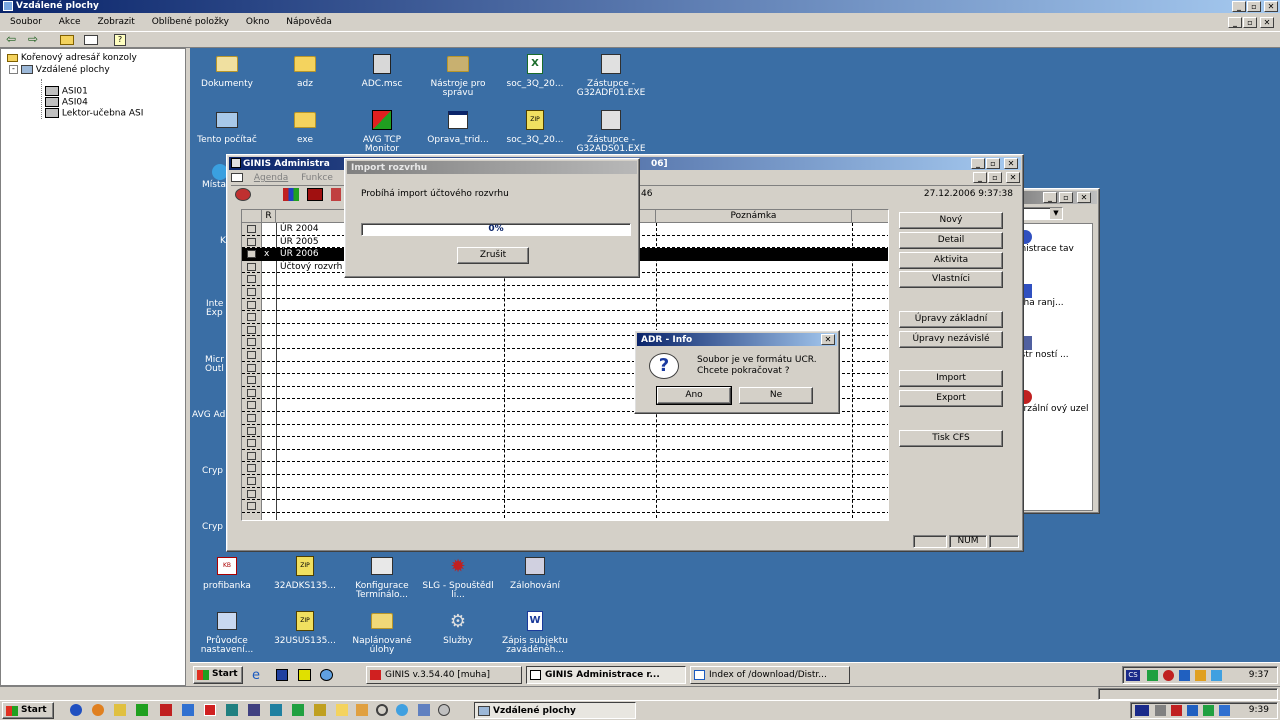 The height and width of the screenshot is (720, 1280). I want to click on desktop-icon-g32ads01: Zástupce - G32ADS01.EXE, so click(611, 131).